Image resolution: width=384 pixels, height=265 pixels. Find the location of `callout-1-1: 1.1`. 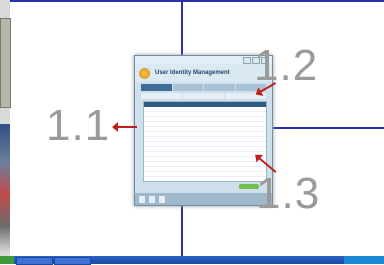

callout-1-1: 1.1 is located at coordinates (78, 125).